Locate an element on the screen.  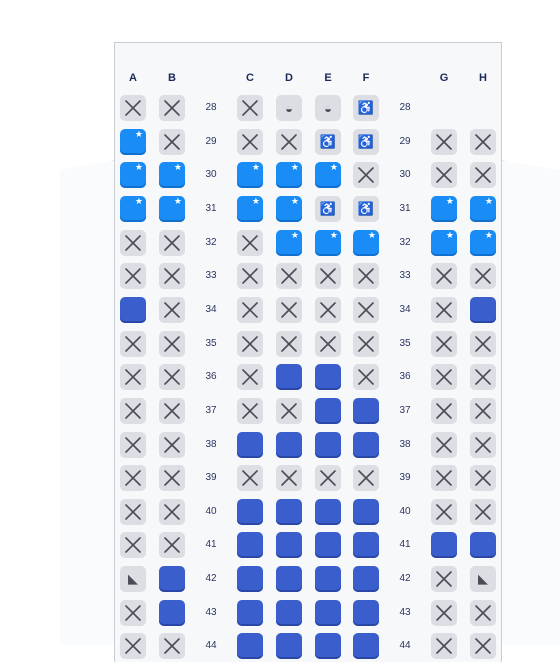
seat-43B is located at coordinates (172, 612).